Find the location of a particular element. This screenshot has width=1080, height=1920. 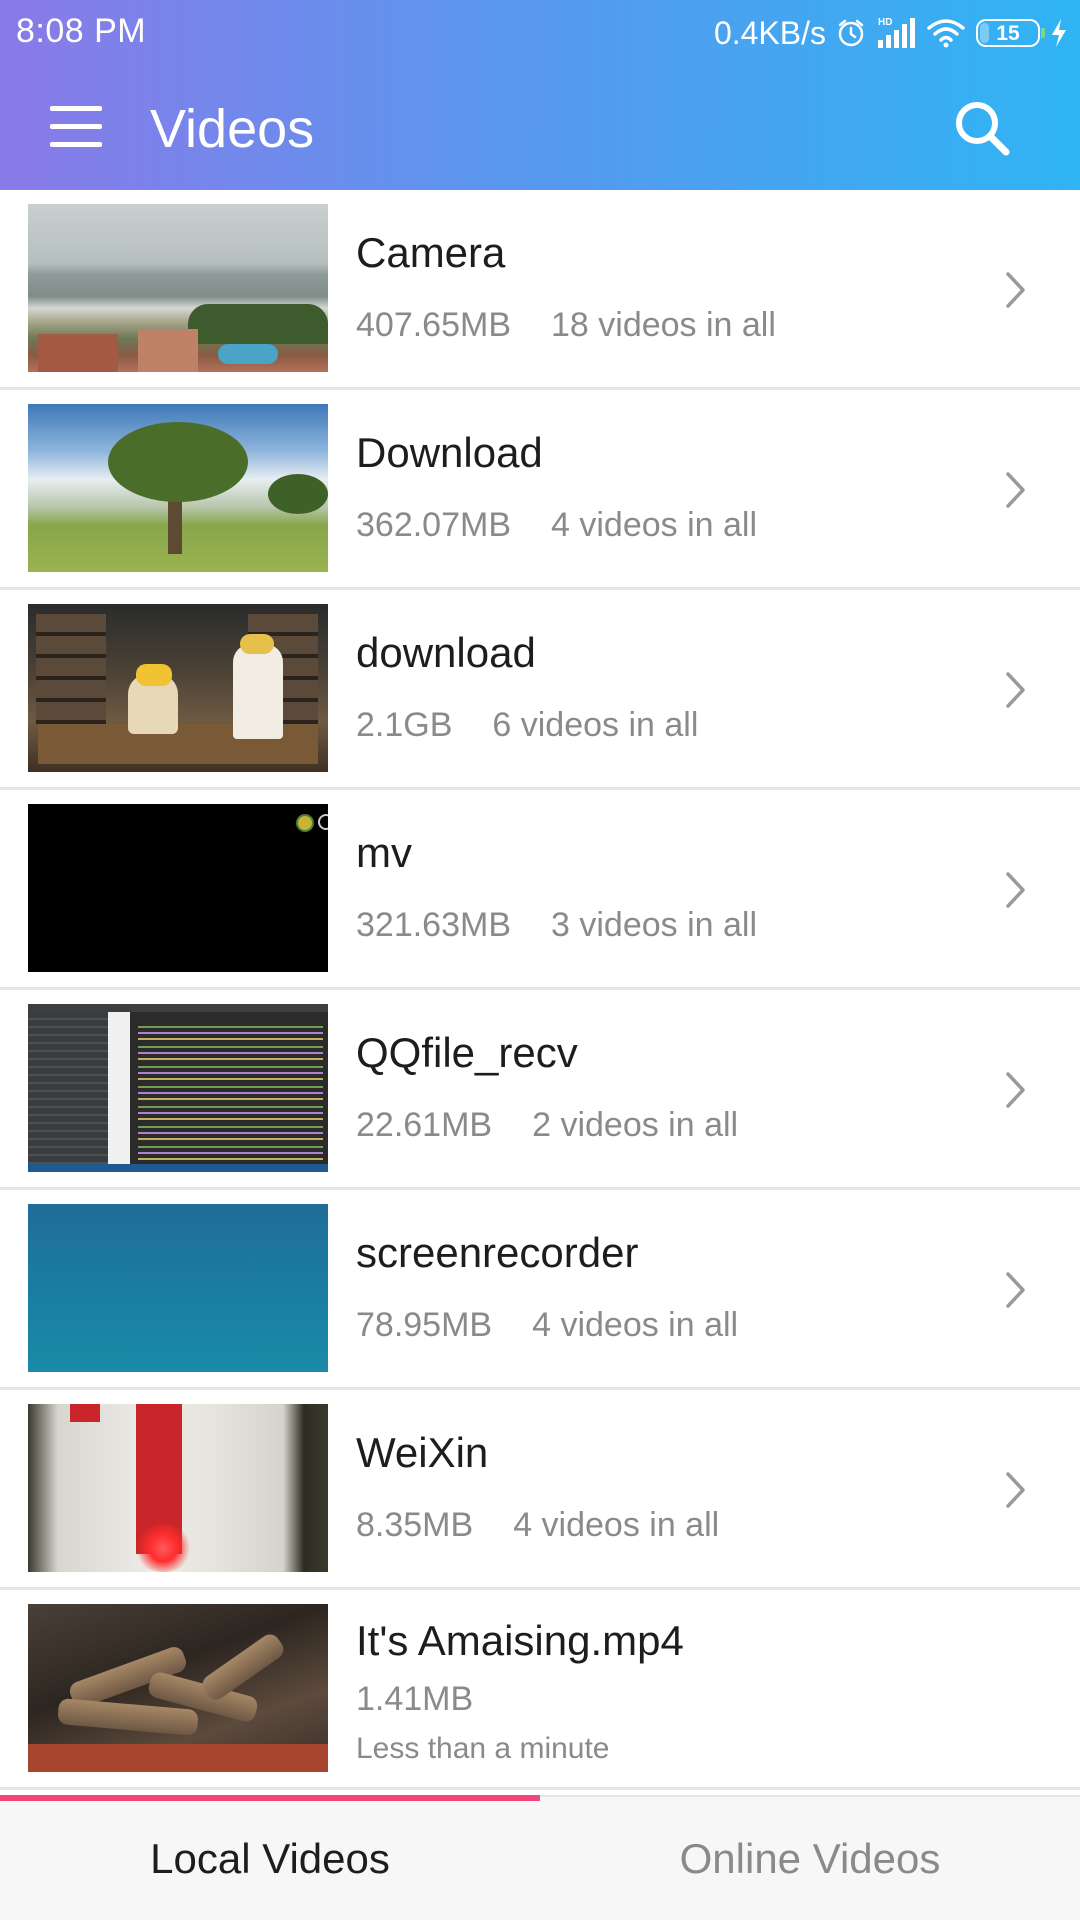

folder-video-count: 3 videos in all is located at coordinates (654, 925).